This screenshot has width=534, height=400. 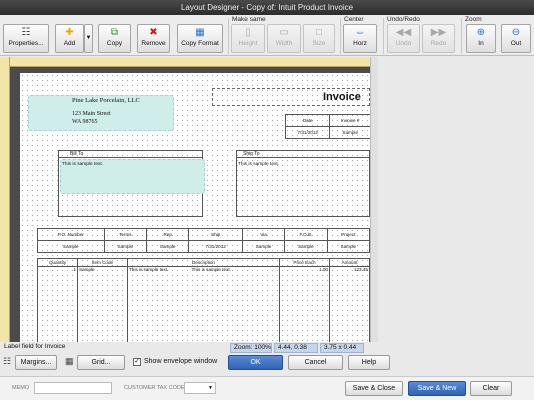 What do you see at coordinates (437, 388) in the screenshot?
I see `save-new-button: Save & New` at bounding box center [437, 388].